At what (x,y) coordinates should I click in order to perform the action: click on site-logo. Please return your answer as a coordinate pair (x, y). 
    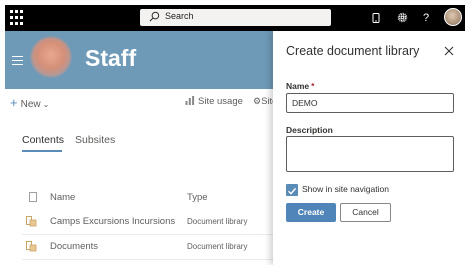
    Looking at the image, I should click on (51, 57).